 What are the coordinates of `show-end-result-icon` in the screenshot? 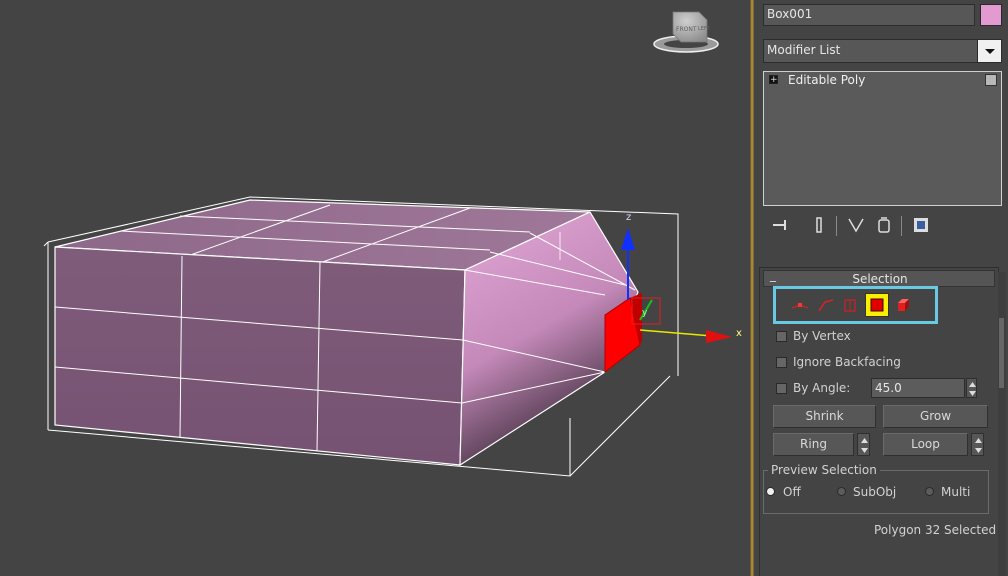 It's located at (819, 225).